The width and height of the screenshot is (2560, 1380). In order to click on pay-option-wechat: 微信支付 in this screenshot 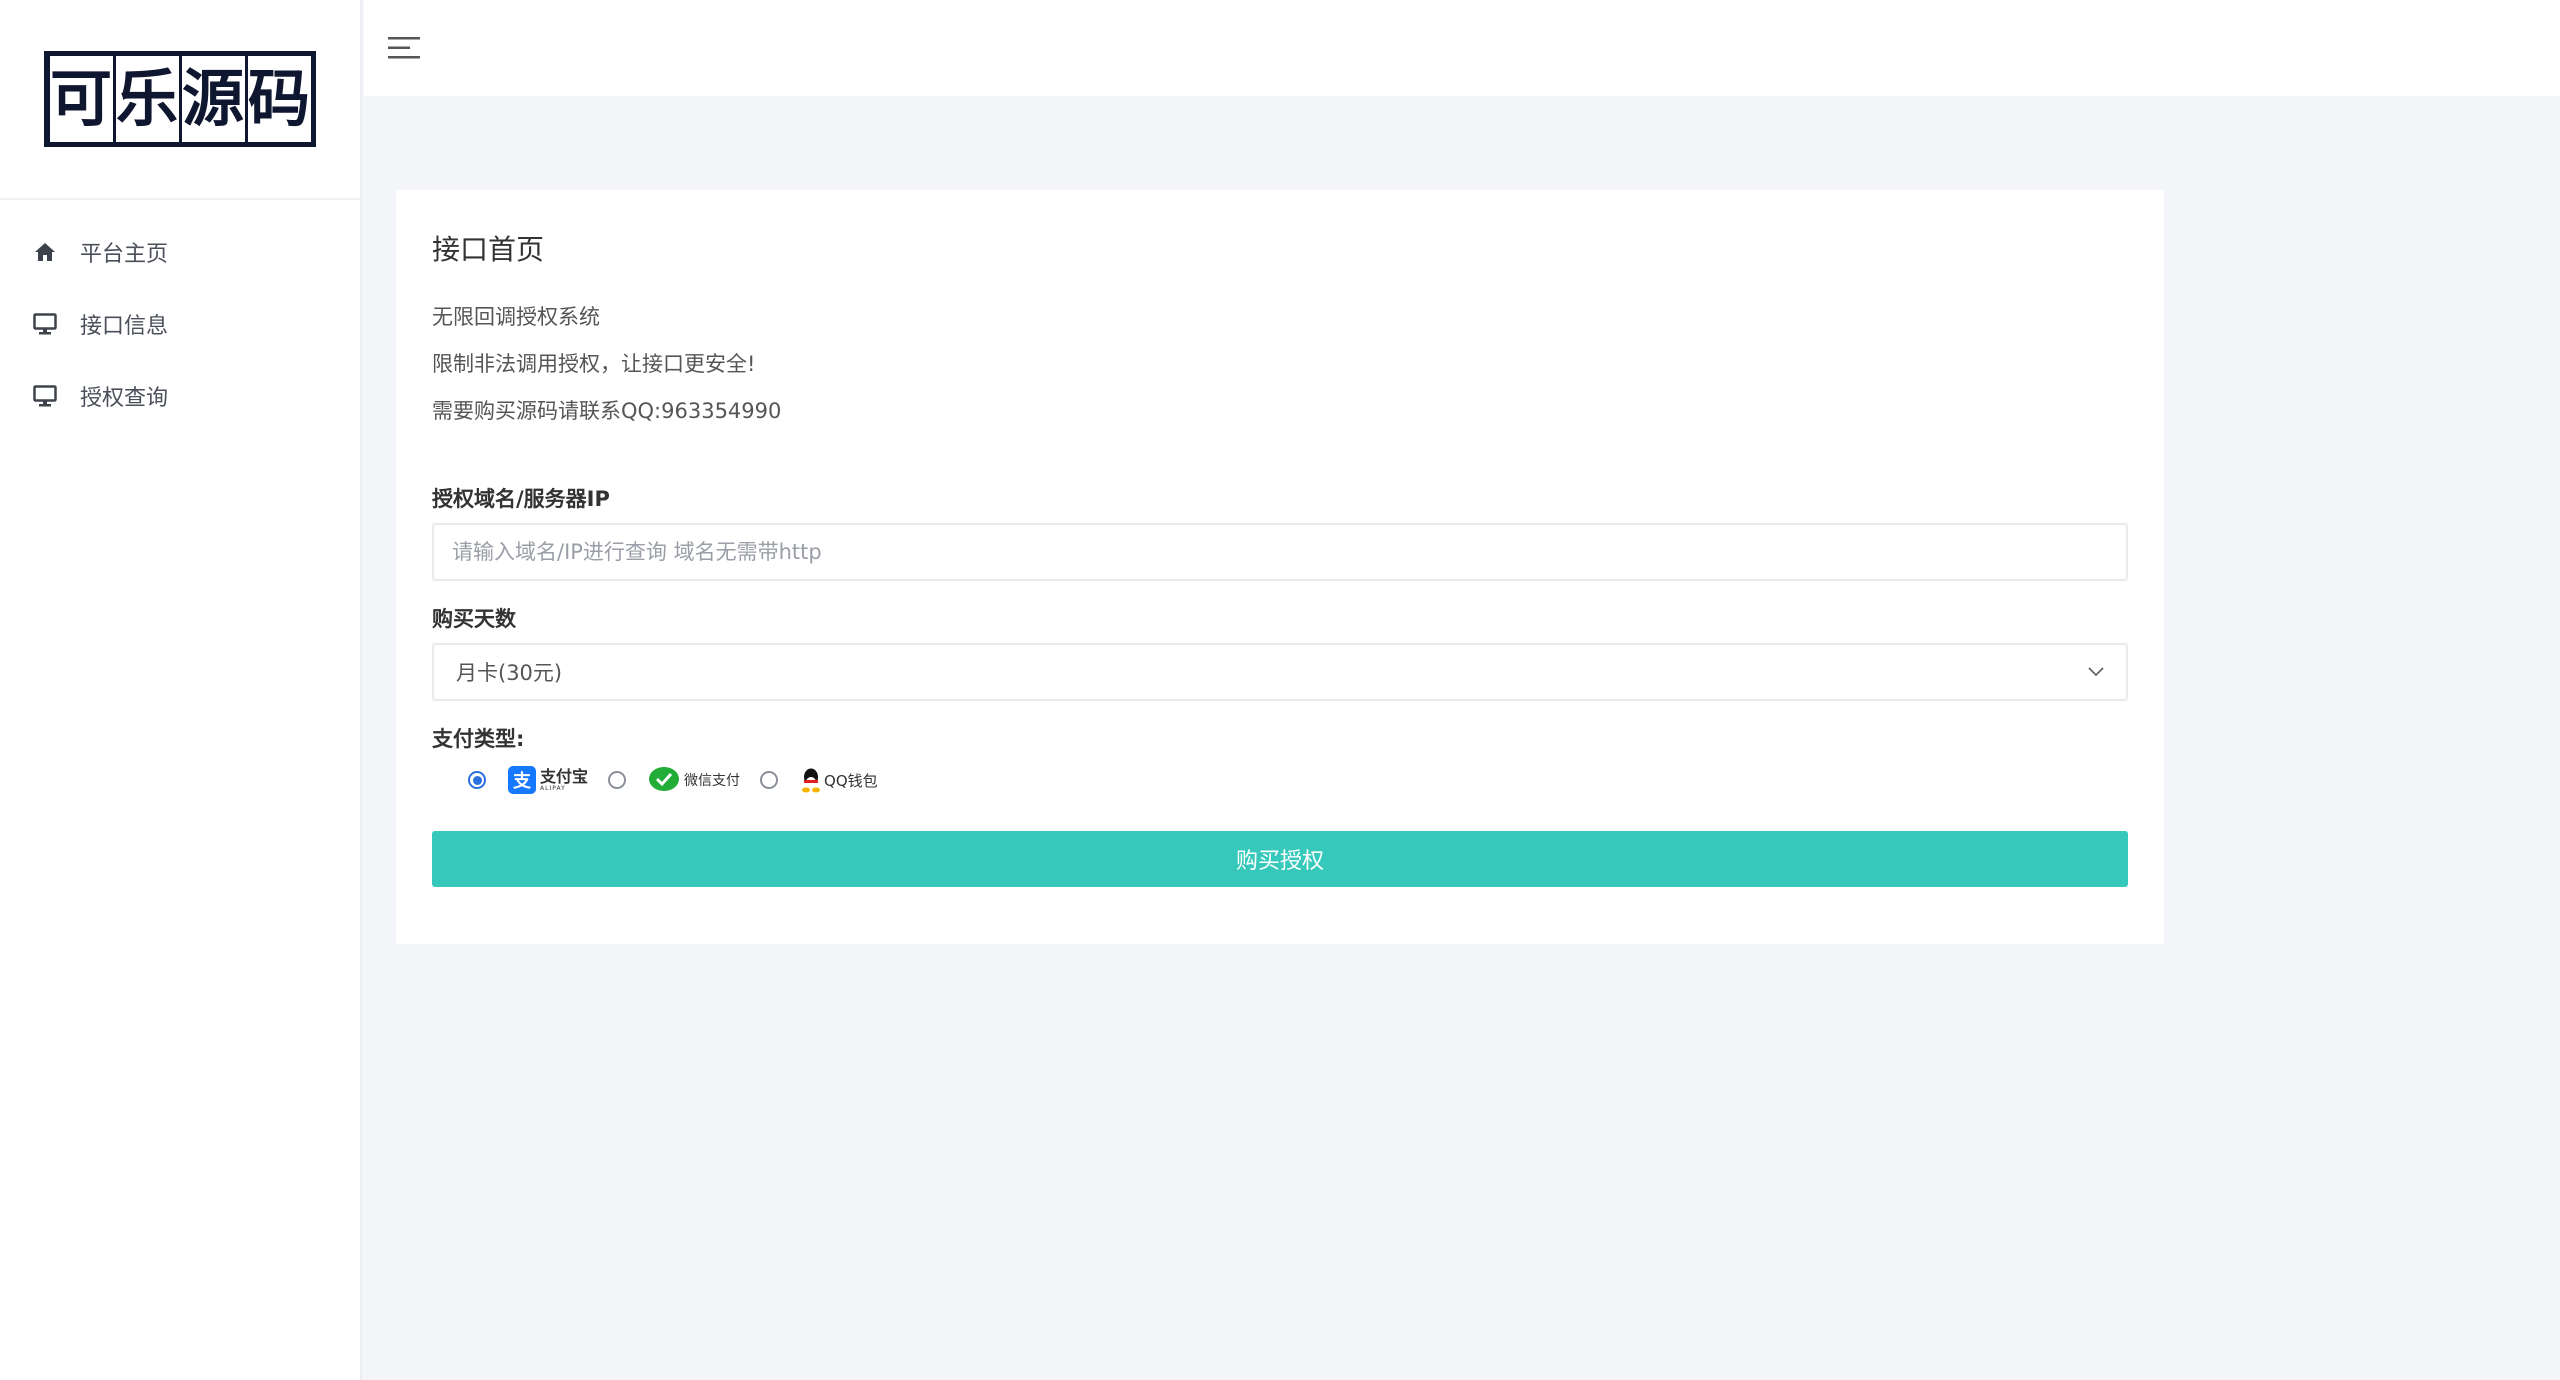, I will do `click(694, 780)`.